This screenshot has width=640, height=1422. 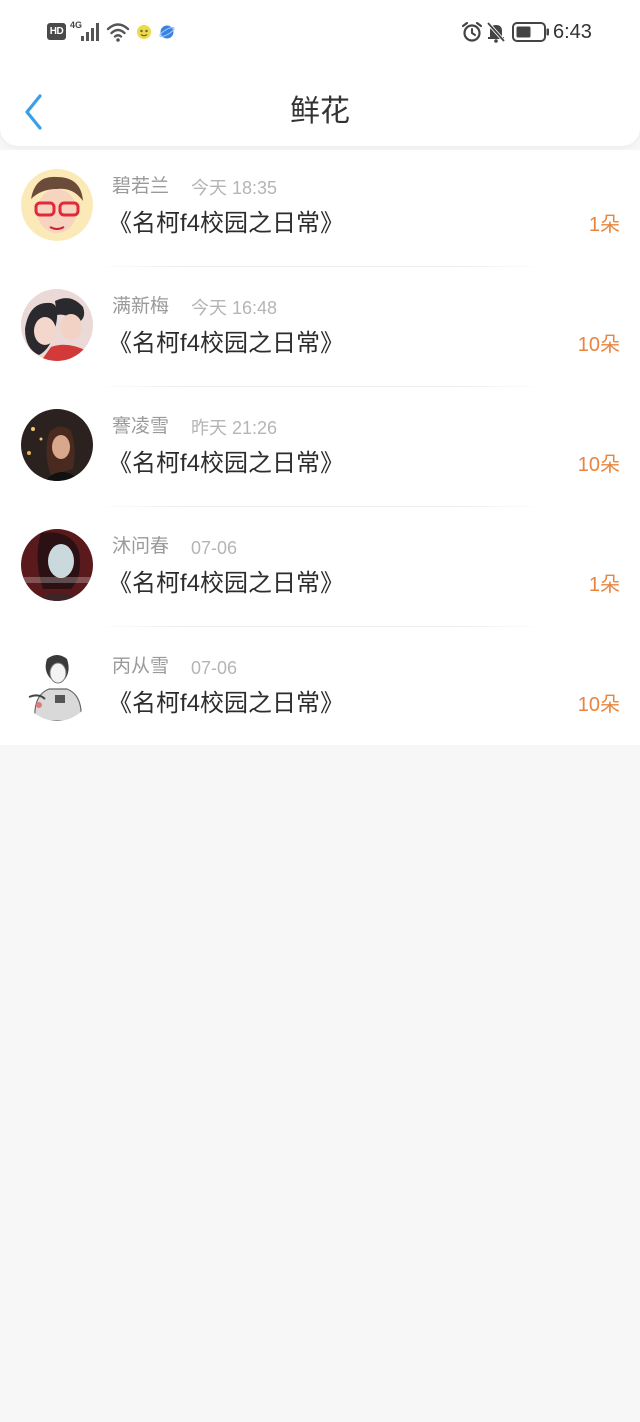 What do you see at coordinates (91, 34) in the screenshot?
I see `signal-icon` at bounding box center [91, 34].